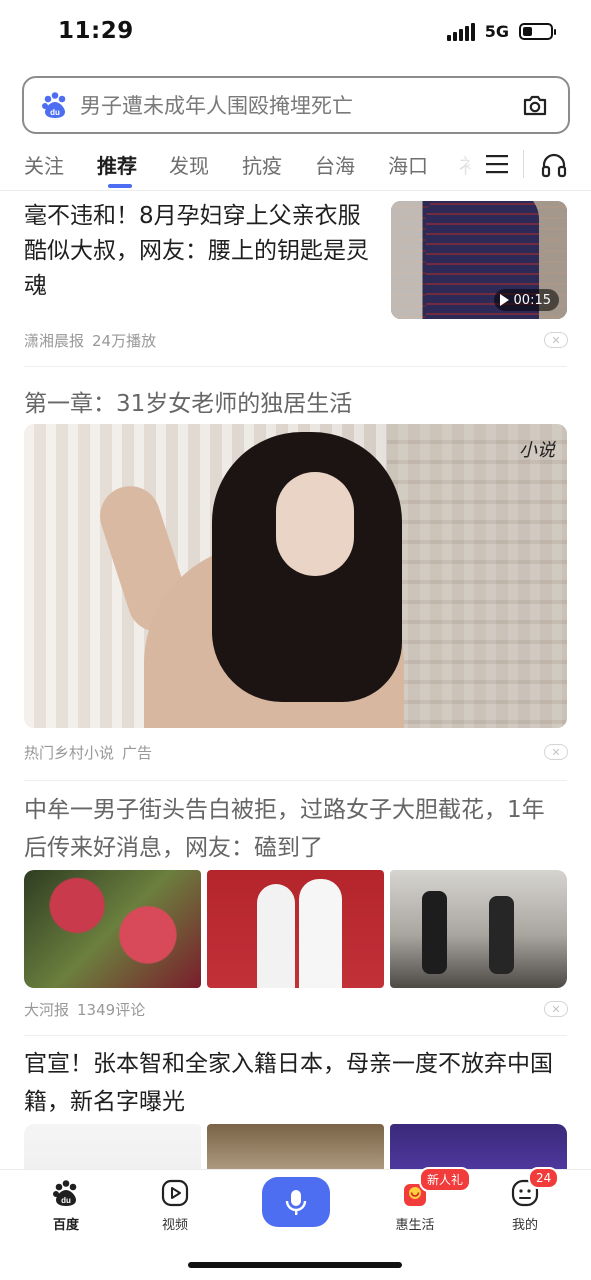 This screenshot has width=591, height=1280. What do you see at coordinates (523, 164) in the screenshot?
I see `tab-separator` at bounding box center [523, 164].